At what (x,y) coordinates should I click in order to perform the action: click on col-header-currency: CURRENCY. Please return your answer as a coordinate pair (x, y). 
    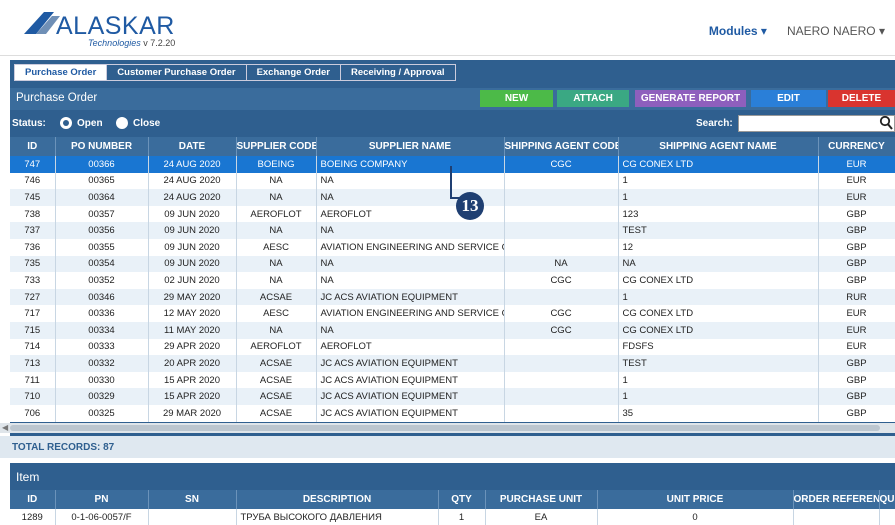
    Looking at the image, I should click on (856, 146).